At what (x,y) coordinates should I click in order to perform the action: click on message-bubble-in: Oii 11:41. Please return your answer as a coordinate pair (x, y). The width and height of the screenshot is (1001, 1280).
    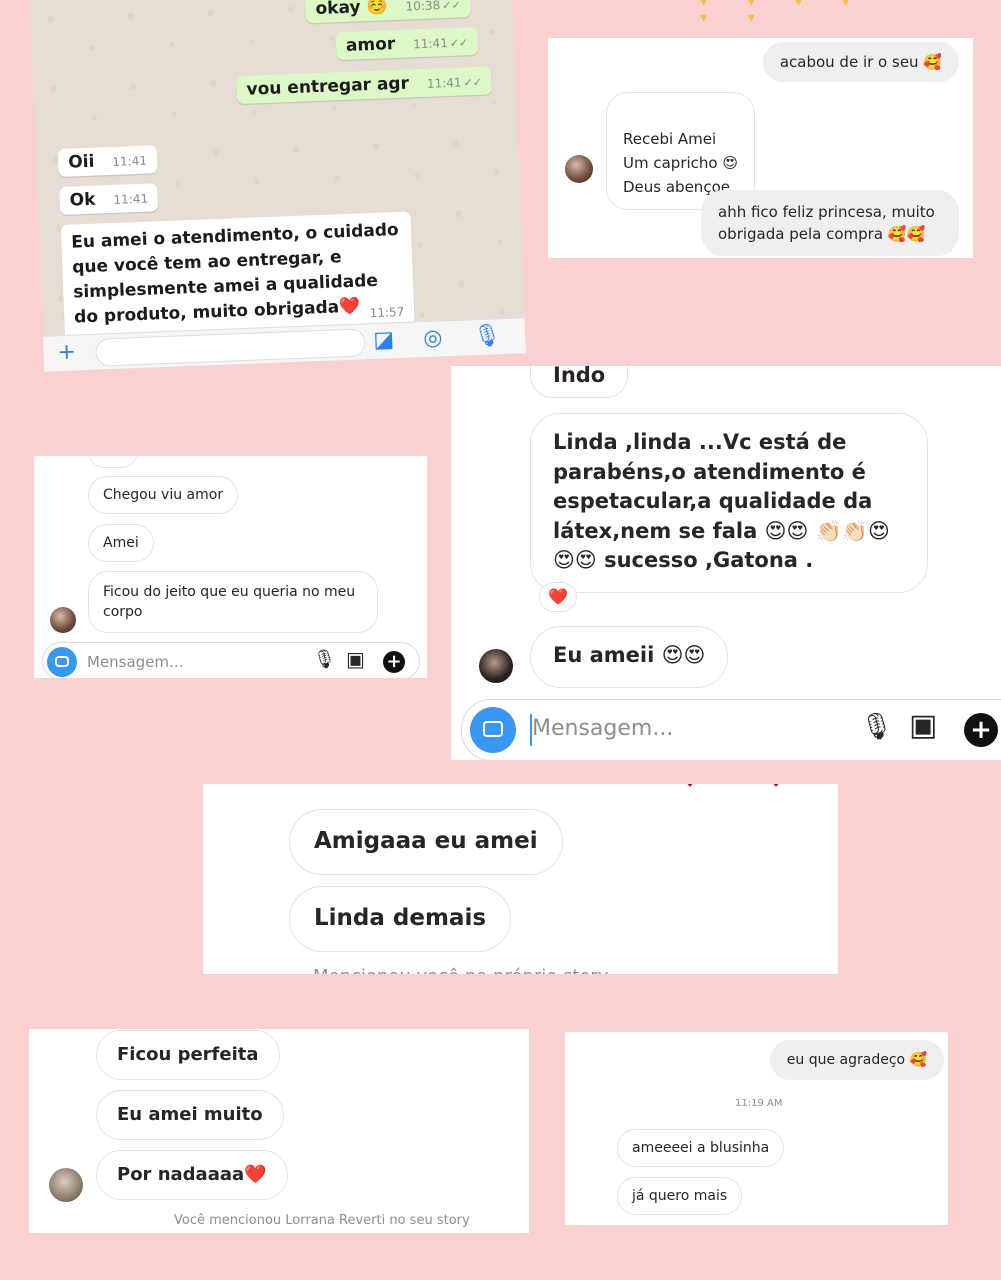
    Looking at the image, I should click on (107, 161).